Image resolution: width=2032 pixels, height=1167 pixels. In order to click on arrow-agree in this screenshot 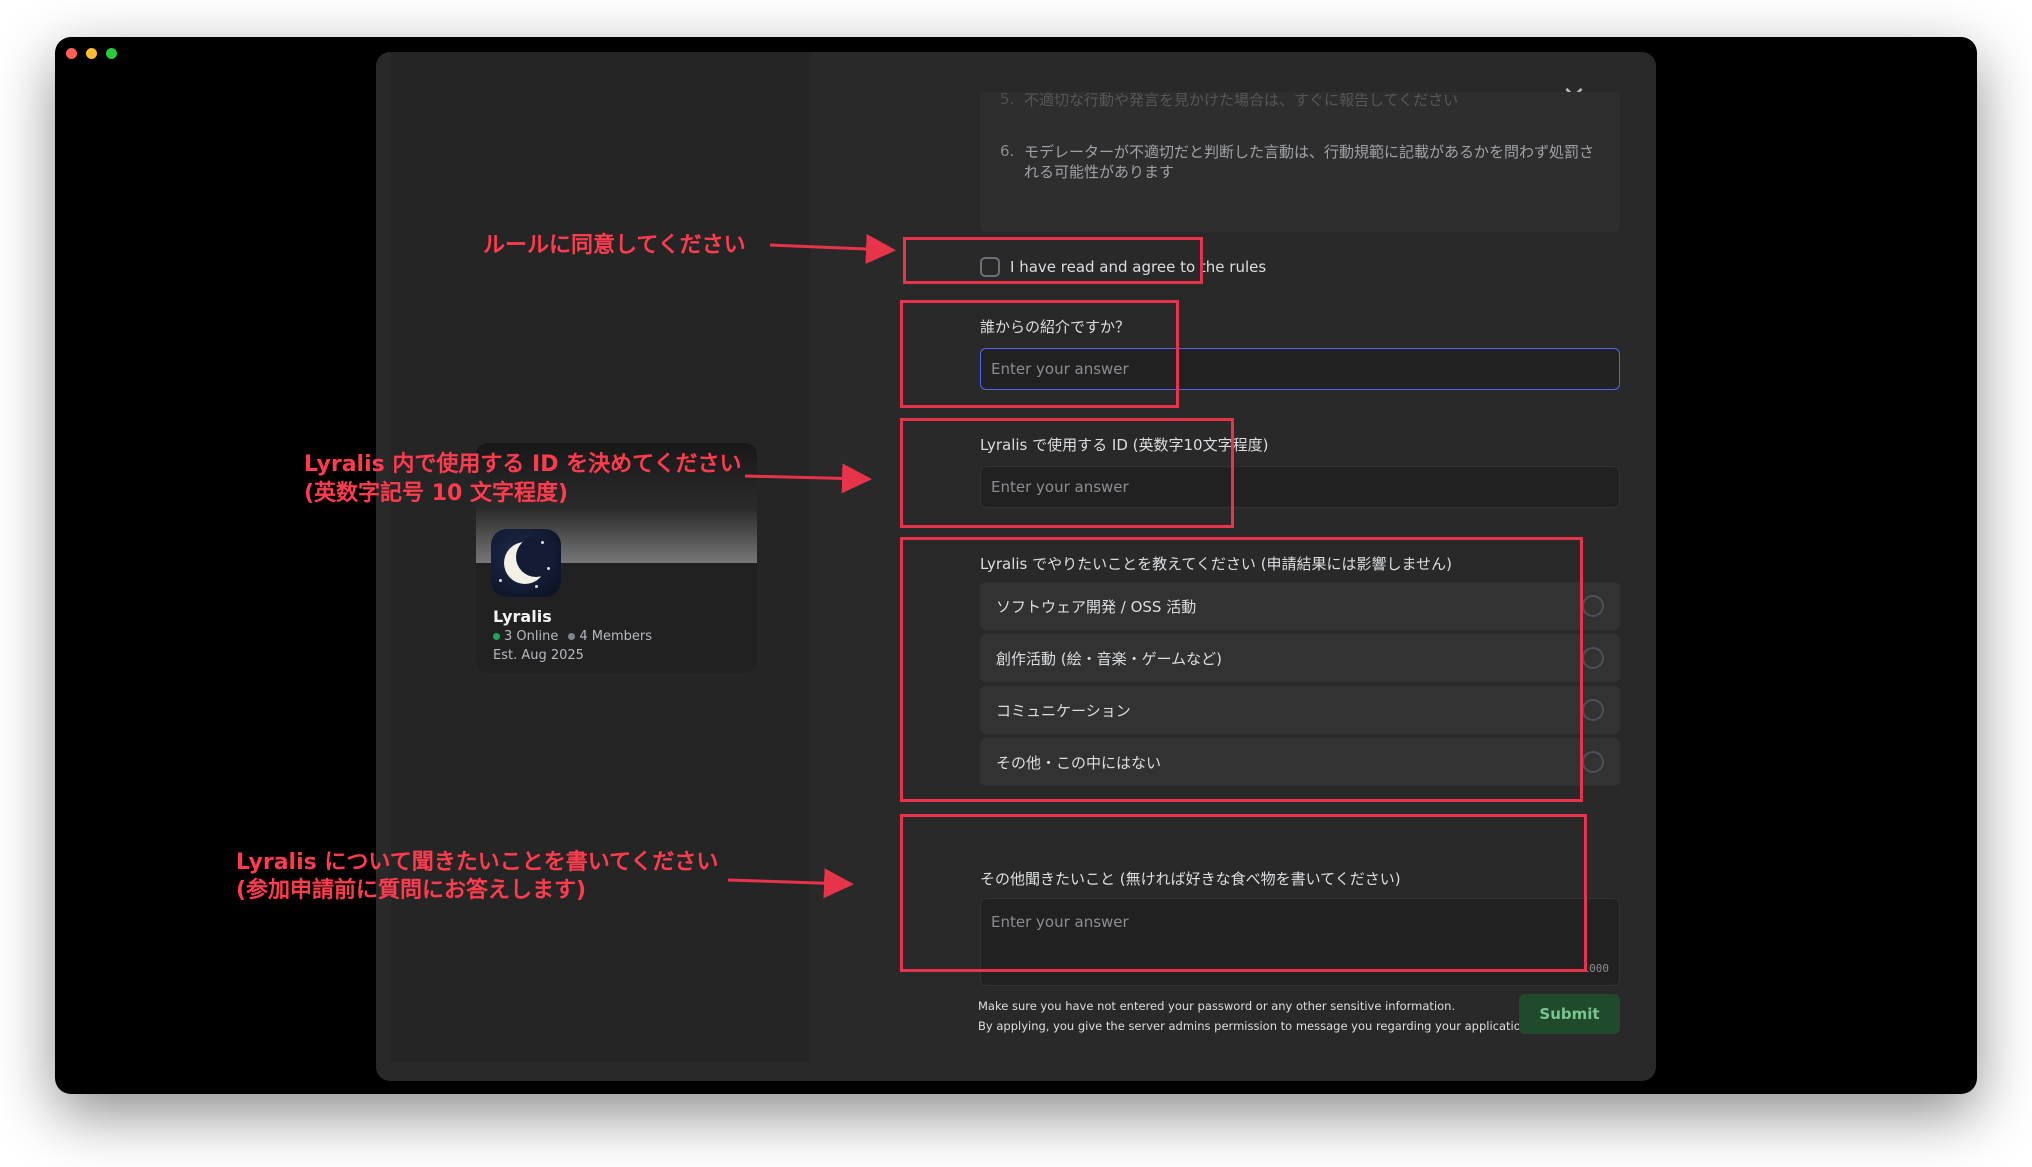, I will do `click(832, 249)`.